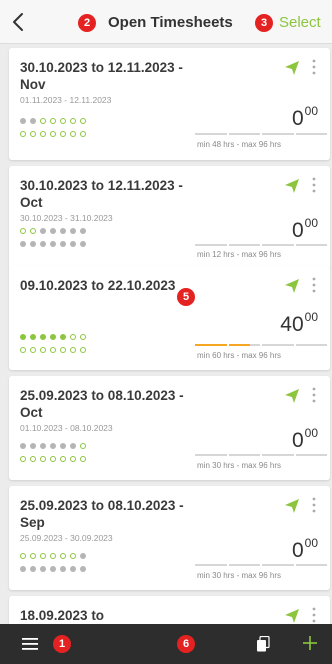 Image resolution: width=332 pixels, height=664 pixels. I want to click on annotation-badge-5: 5, so click(186, 297).